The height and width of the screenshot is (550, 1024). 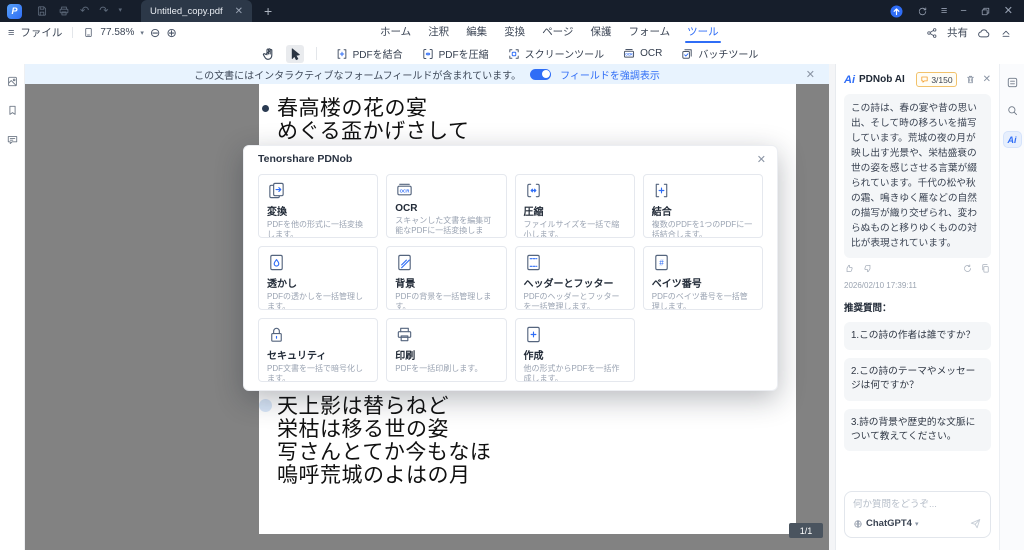 What do you see at coordinates (556, 53) in the screenshot?
I see `toolbar-button-screen-tool: スクリーンツール` at bounding box center [556, 53].